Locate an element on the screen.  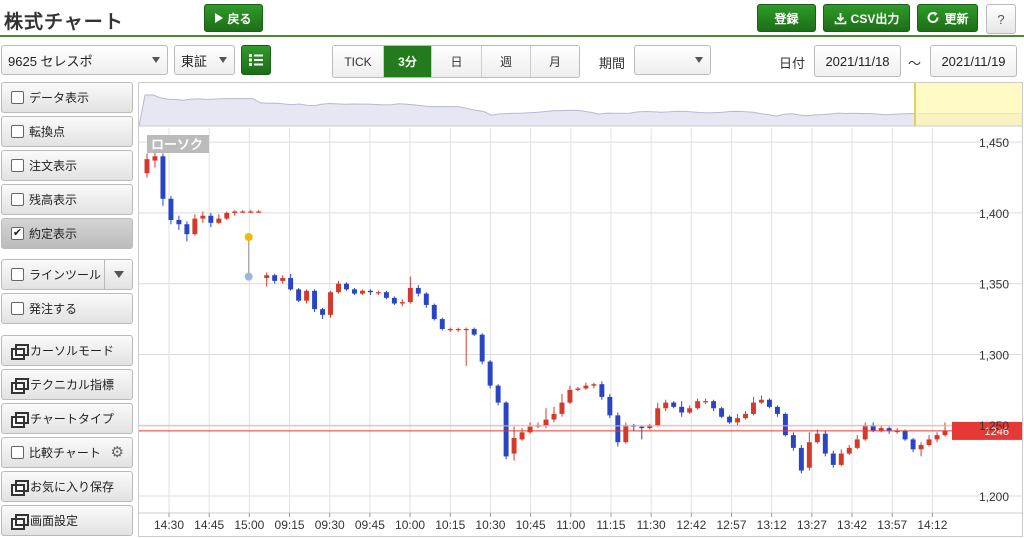
stock-select-value: 9625 セレスポ is located at coordinates (50, 61).